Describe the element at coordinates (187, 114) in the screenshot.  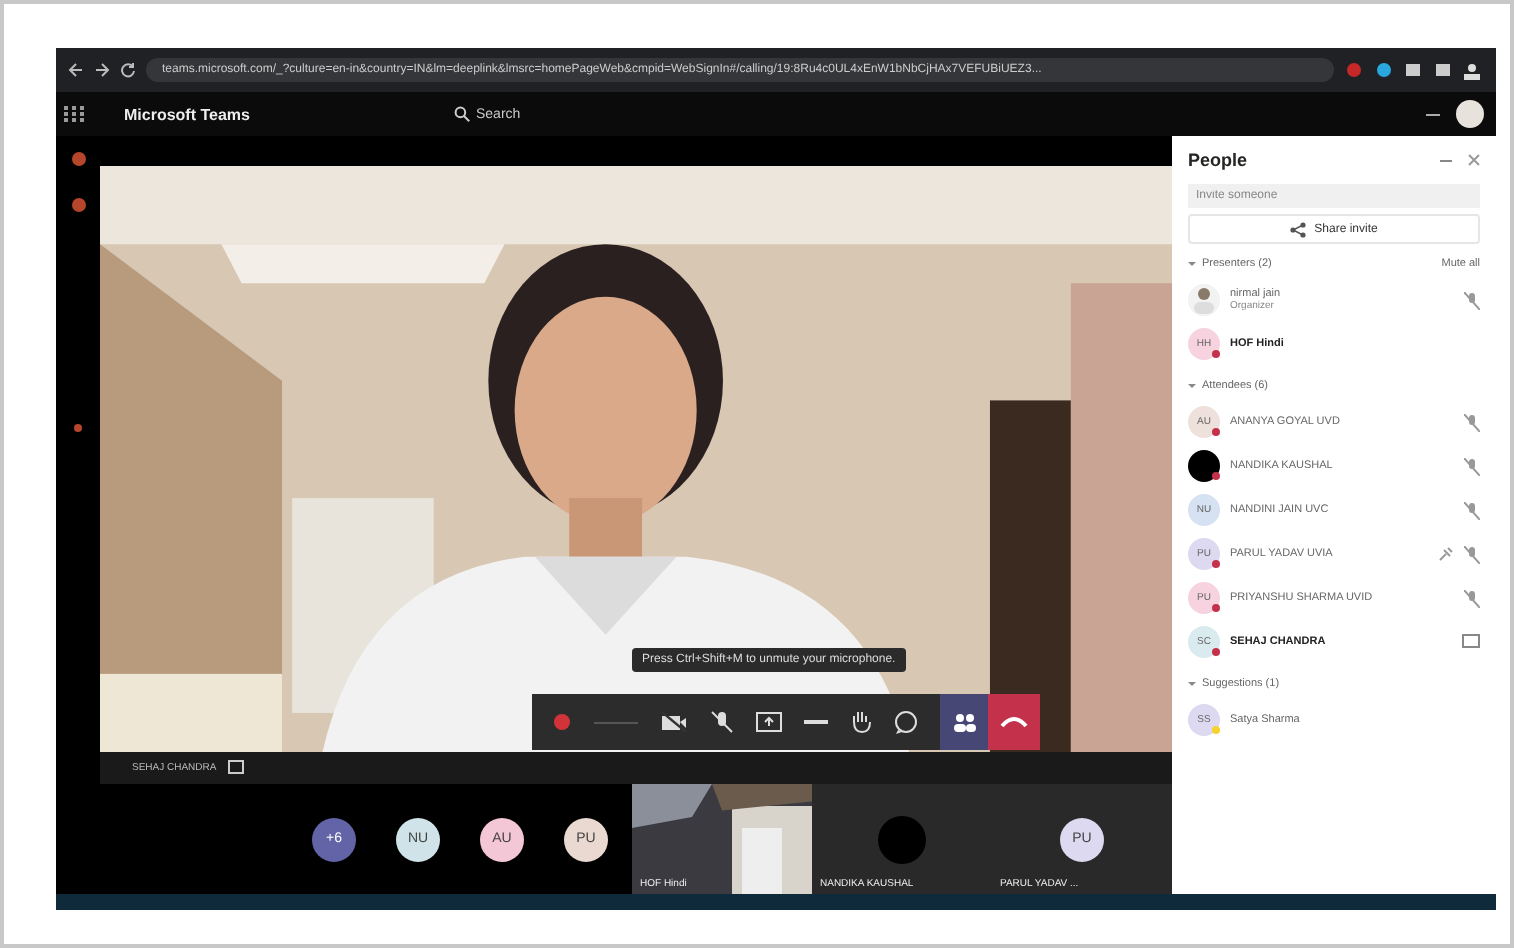
I see `app-title: Microsoft Teams` at that location.